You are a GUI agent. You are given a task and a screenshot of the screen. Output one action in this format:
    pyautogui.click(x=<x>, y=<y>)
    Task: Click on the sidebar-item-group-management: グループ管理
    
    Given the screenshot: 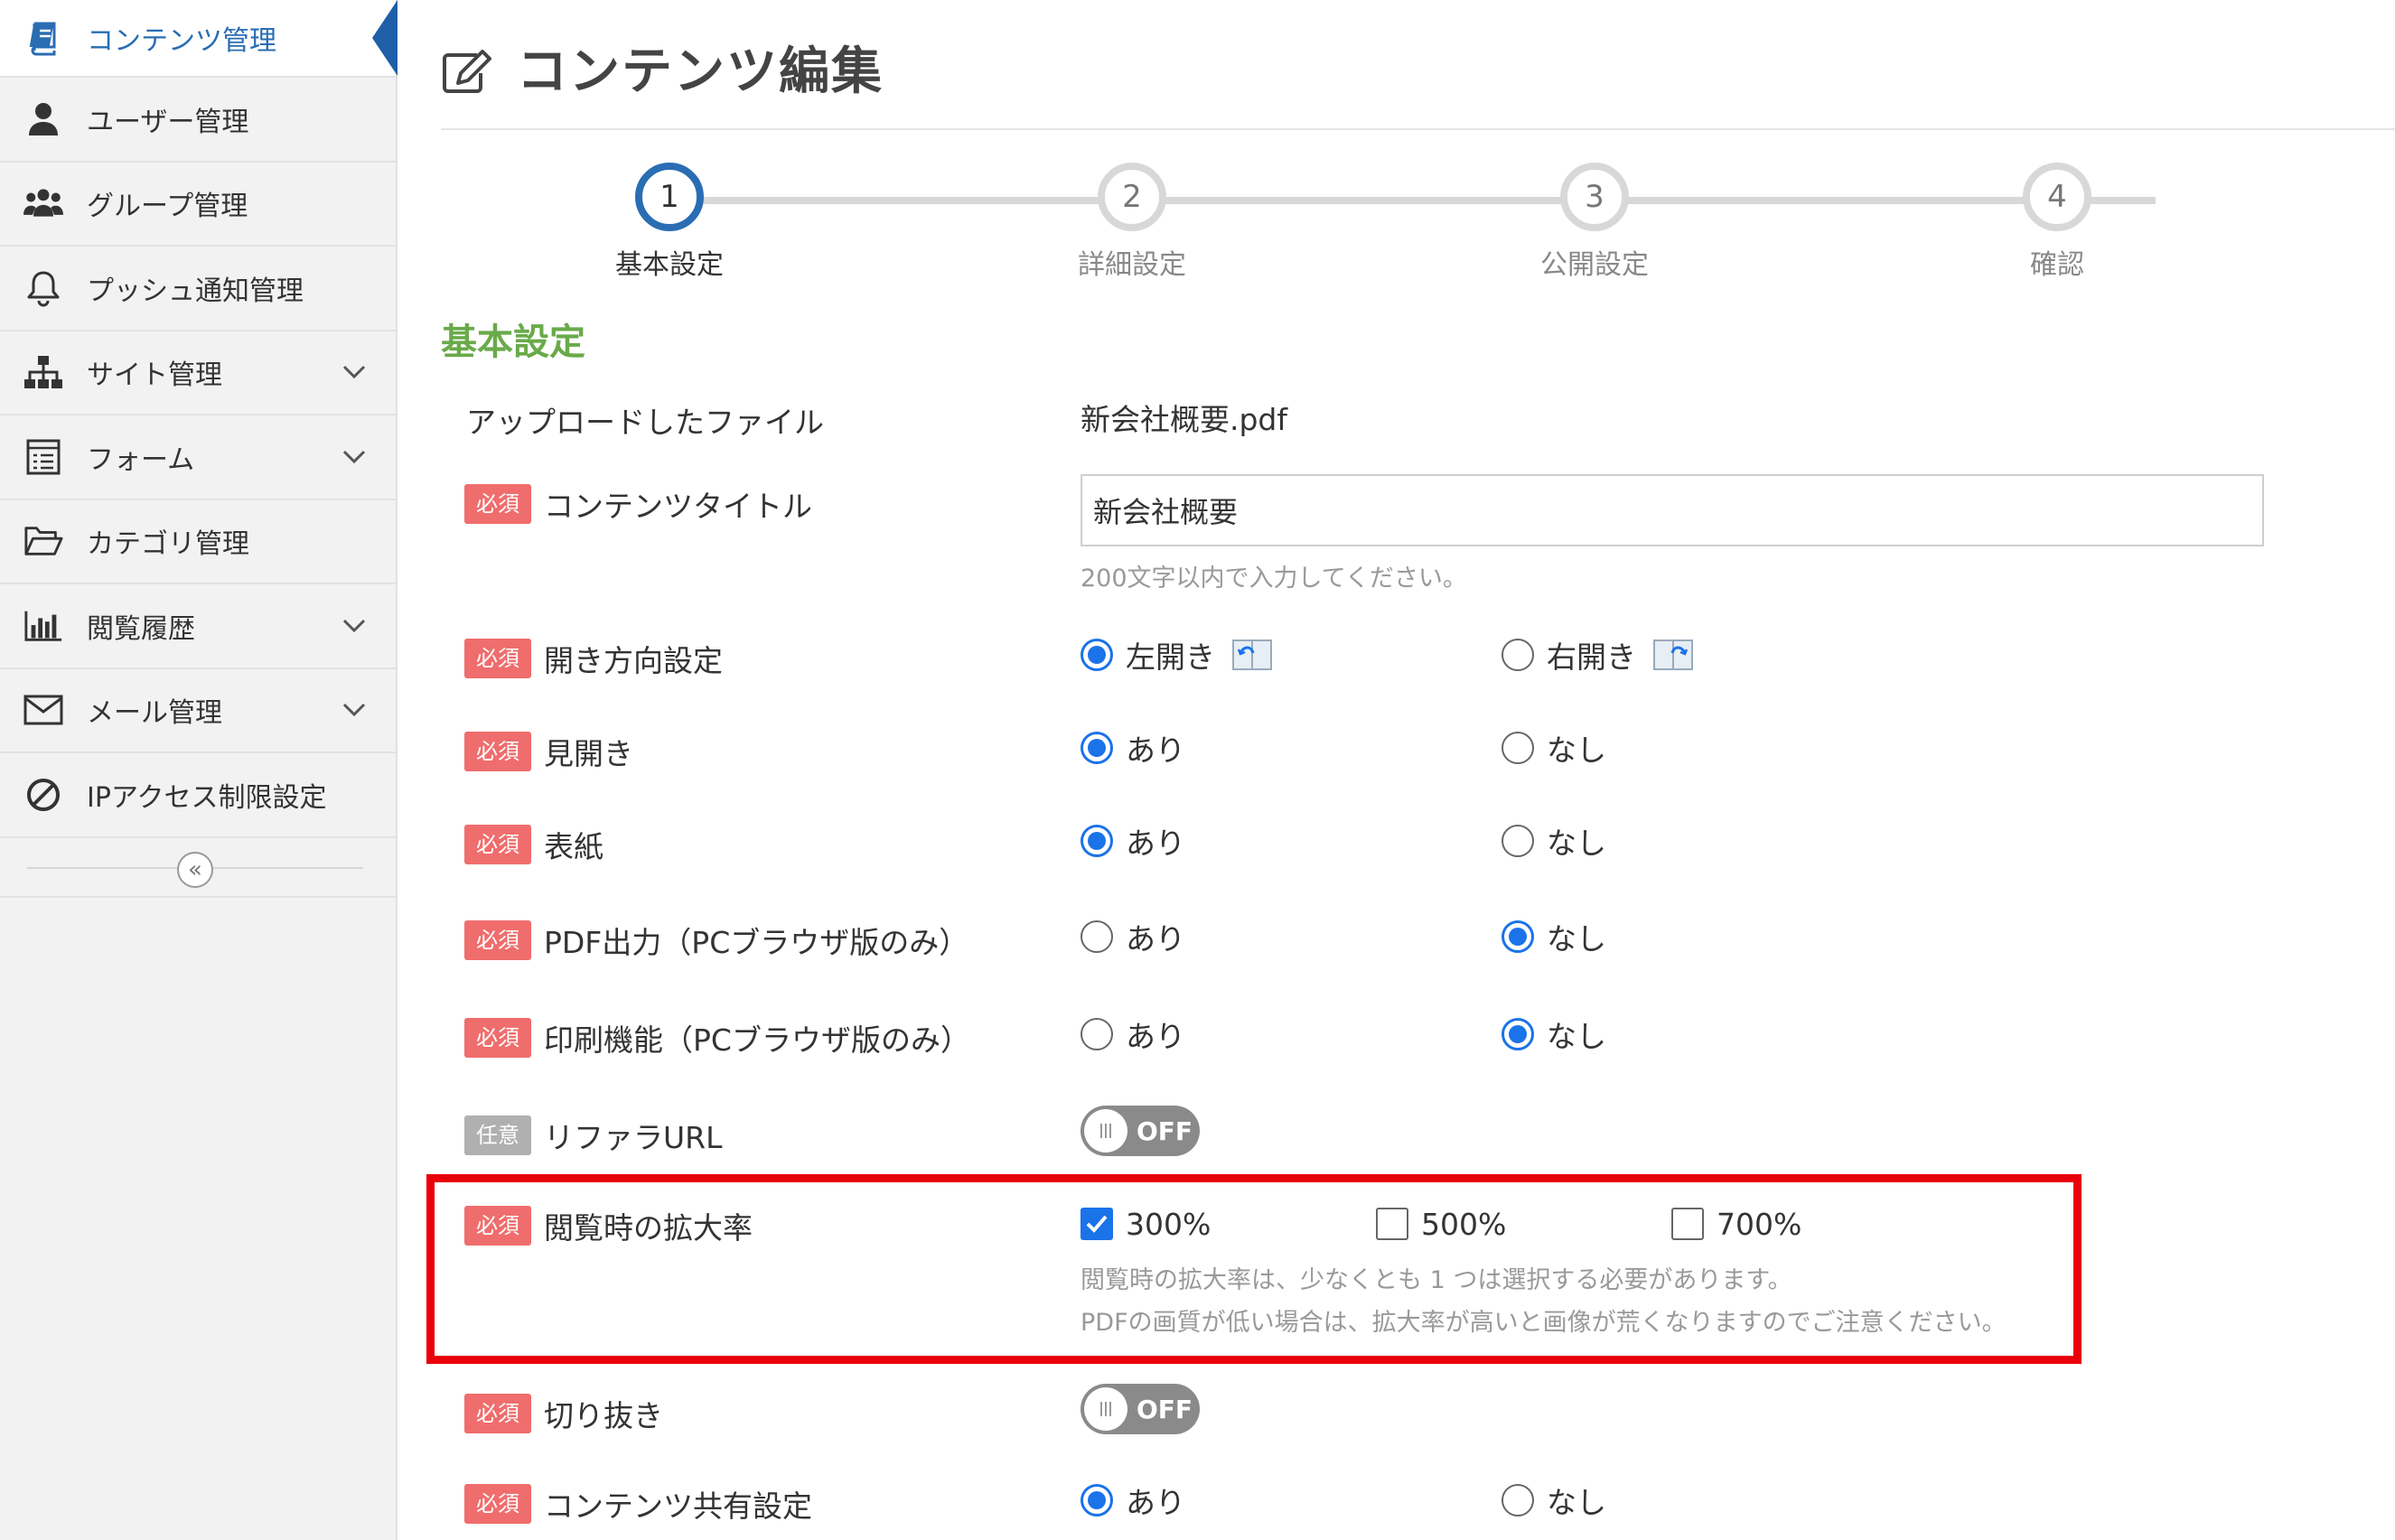 What is the action you would take?
    pyautogui.click(x=198, y=205)
    